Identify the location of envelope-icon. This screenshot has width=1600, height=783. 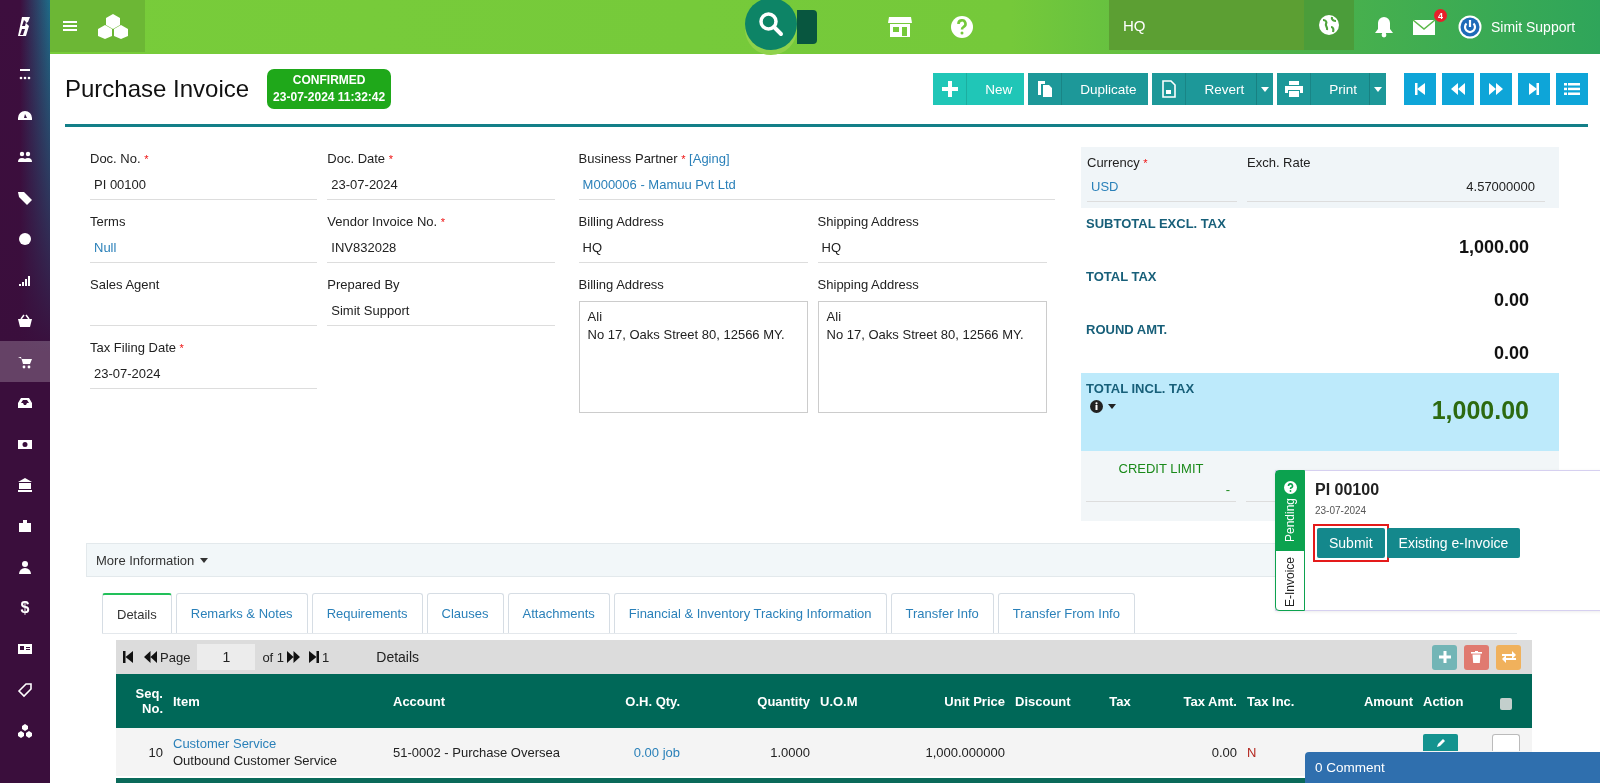
(1424, 27).